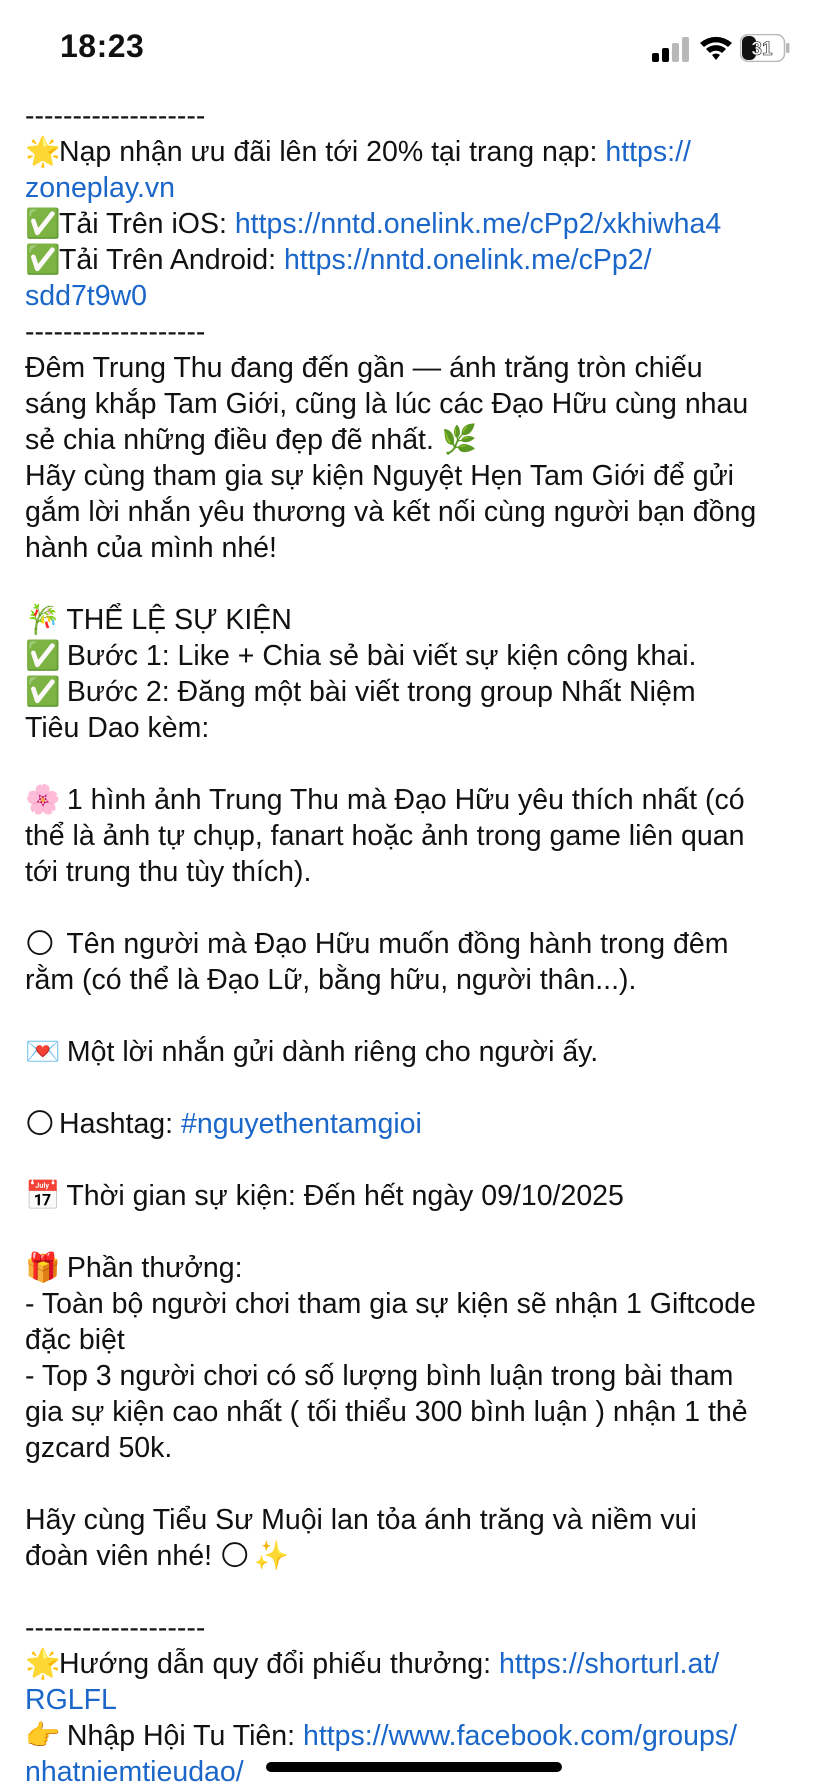 This screenshot has height=1792, width=828. Describe the element at coordinates (71, 1700) in the screenshot. I see `link: RGLFL` at that location.